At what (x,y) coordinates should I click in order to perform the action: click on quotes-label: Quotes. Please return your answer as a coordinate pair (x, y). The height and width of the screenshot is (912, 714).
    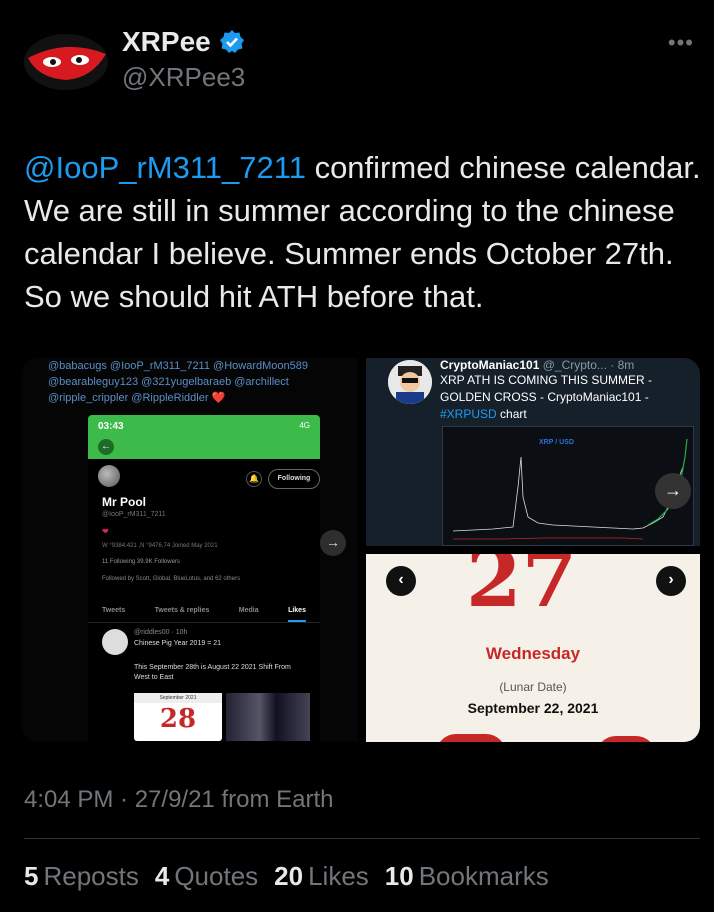
    Looking at the image, I should click on (216, 876).